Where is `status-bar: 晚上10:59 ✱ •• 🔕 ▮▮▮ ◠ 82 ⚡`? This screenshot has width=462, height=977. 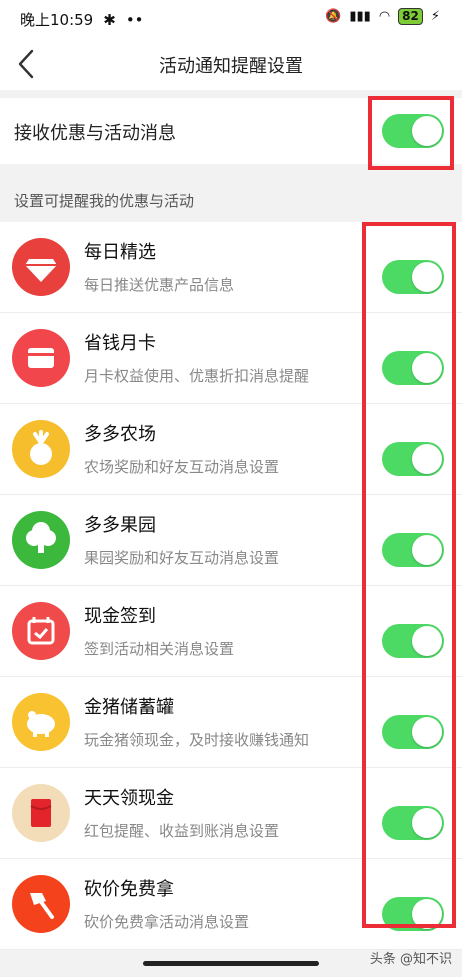 status-bar: 晚上10:59 ✱ •• 🔕 ▮▮▮ ◠ 82 ⚡ is located at coordinates (231, 19).